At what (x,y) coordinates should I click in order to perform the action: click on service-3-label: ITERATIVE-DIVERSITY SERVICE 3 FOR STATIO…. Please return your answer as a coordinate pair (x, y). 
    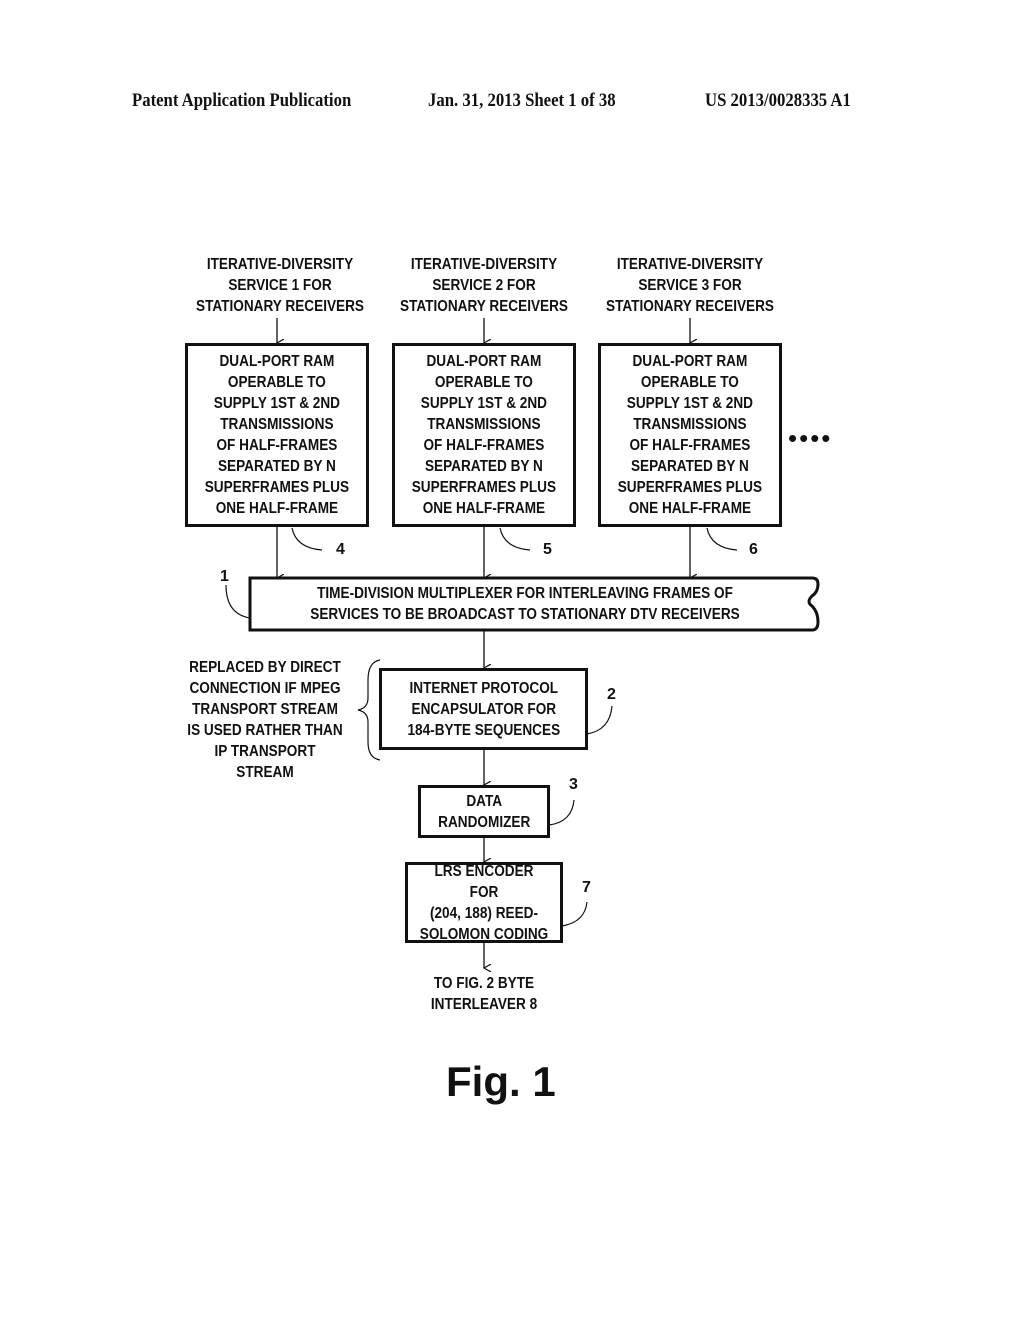
    Looking at the image, I should click on (690, 285).